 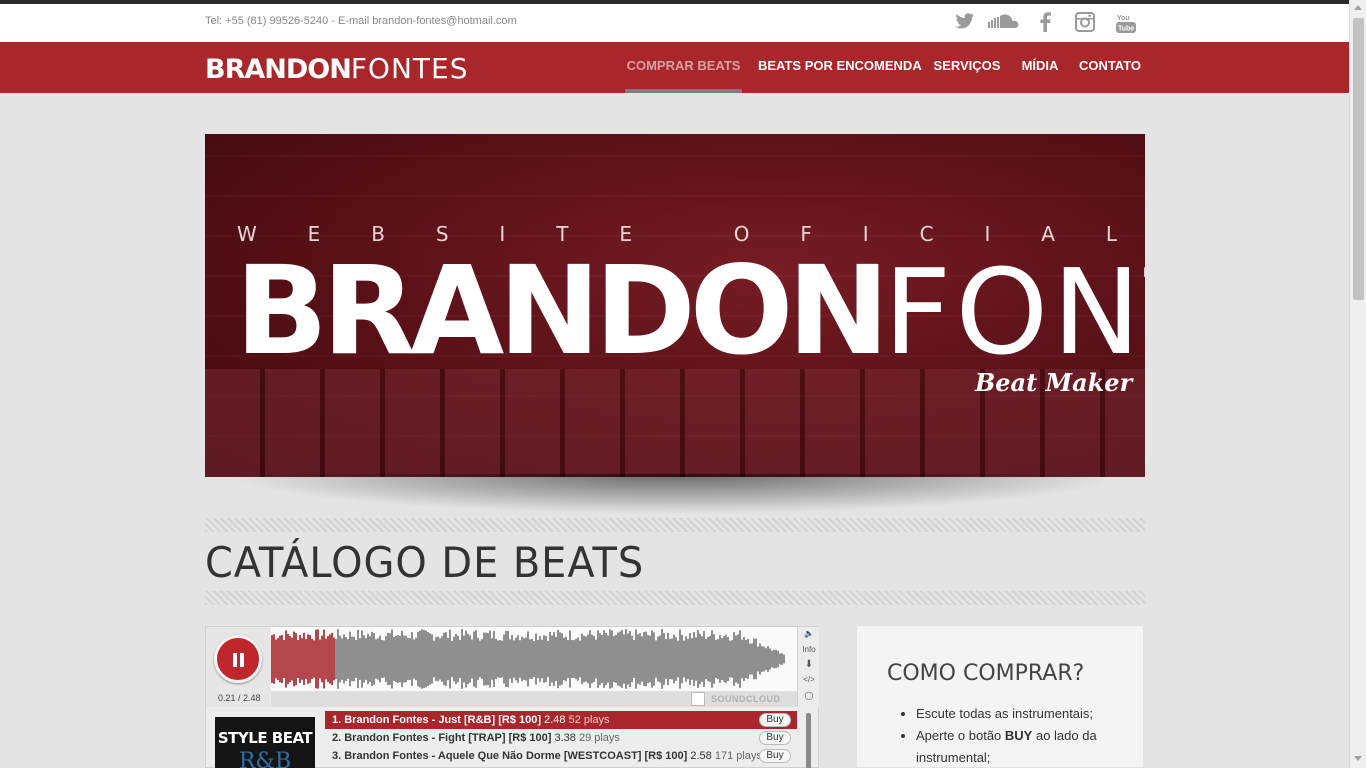 I want to click on waveform-footer: SOUNDCLOUD, so click(x=534, y=699).